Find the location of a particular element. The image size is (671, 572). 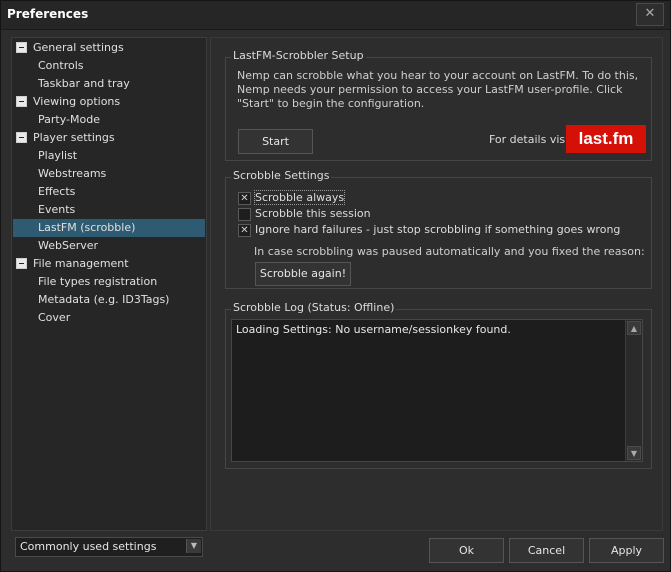

tree-item-group: Viewing options is located at coordinates (68, 102).